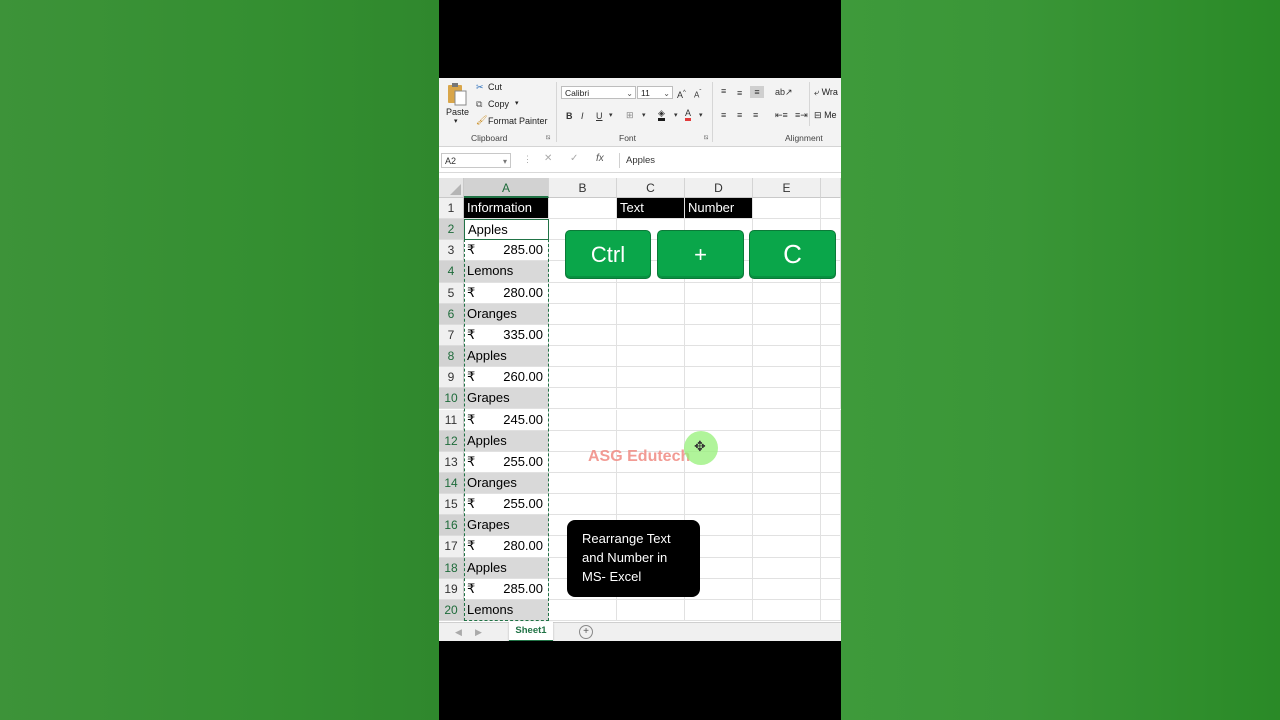 The width and height of the screenshot is (1280, 720). Describe the element at coordinates (451, 505) in the screenshot. I see `row-header-15: 15` at that location.